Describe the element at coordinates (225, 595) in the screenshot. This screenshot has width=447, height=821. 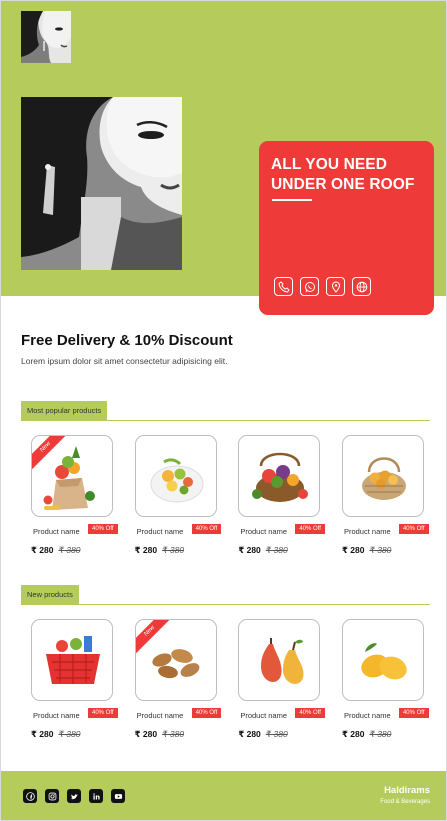
I see `section-header-new: New products` at that location.